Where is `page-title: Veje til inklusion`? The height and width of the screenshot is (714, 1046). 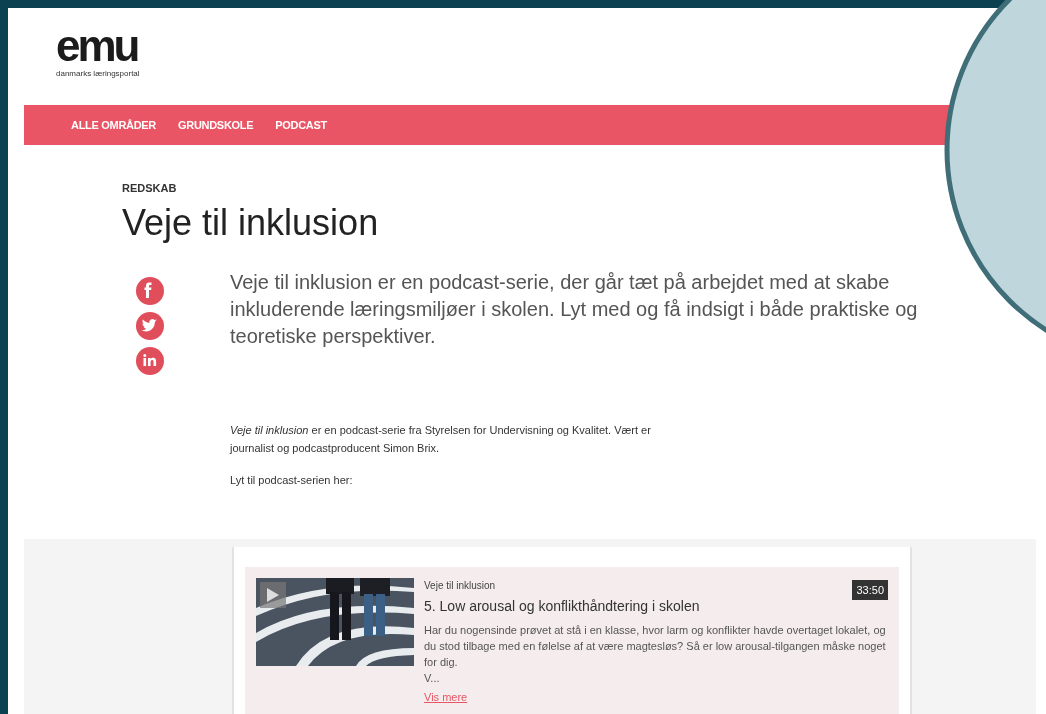
page-title: Veje til inklusion is located at coordinates (250, 222).